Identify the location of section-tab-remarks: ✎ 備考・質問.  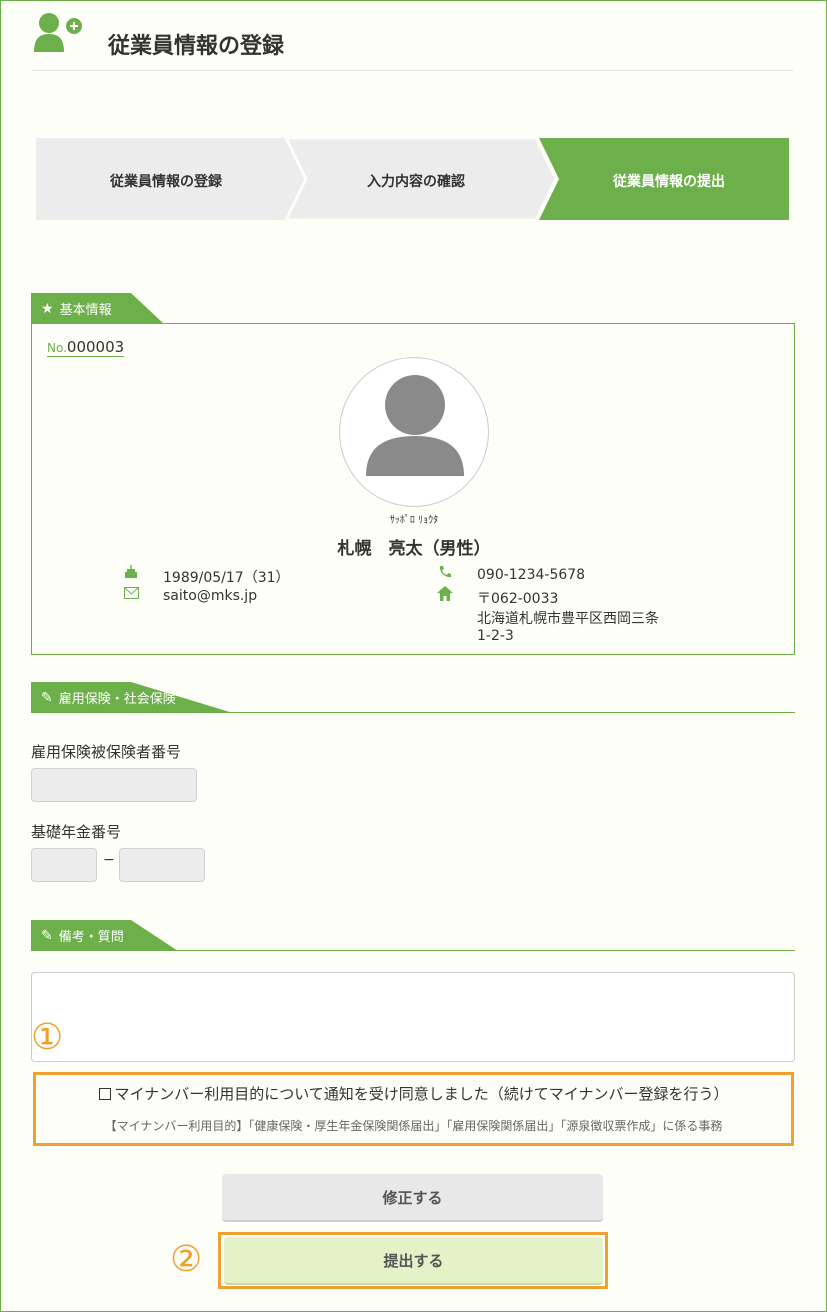
(104, 935).